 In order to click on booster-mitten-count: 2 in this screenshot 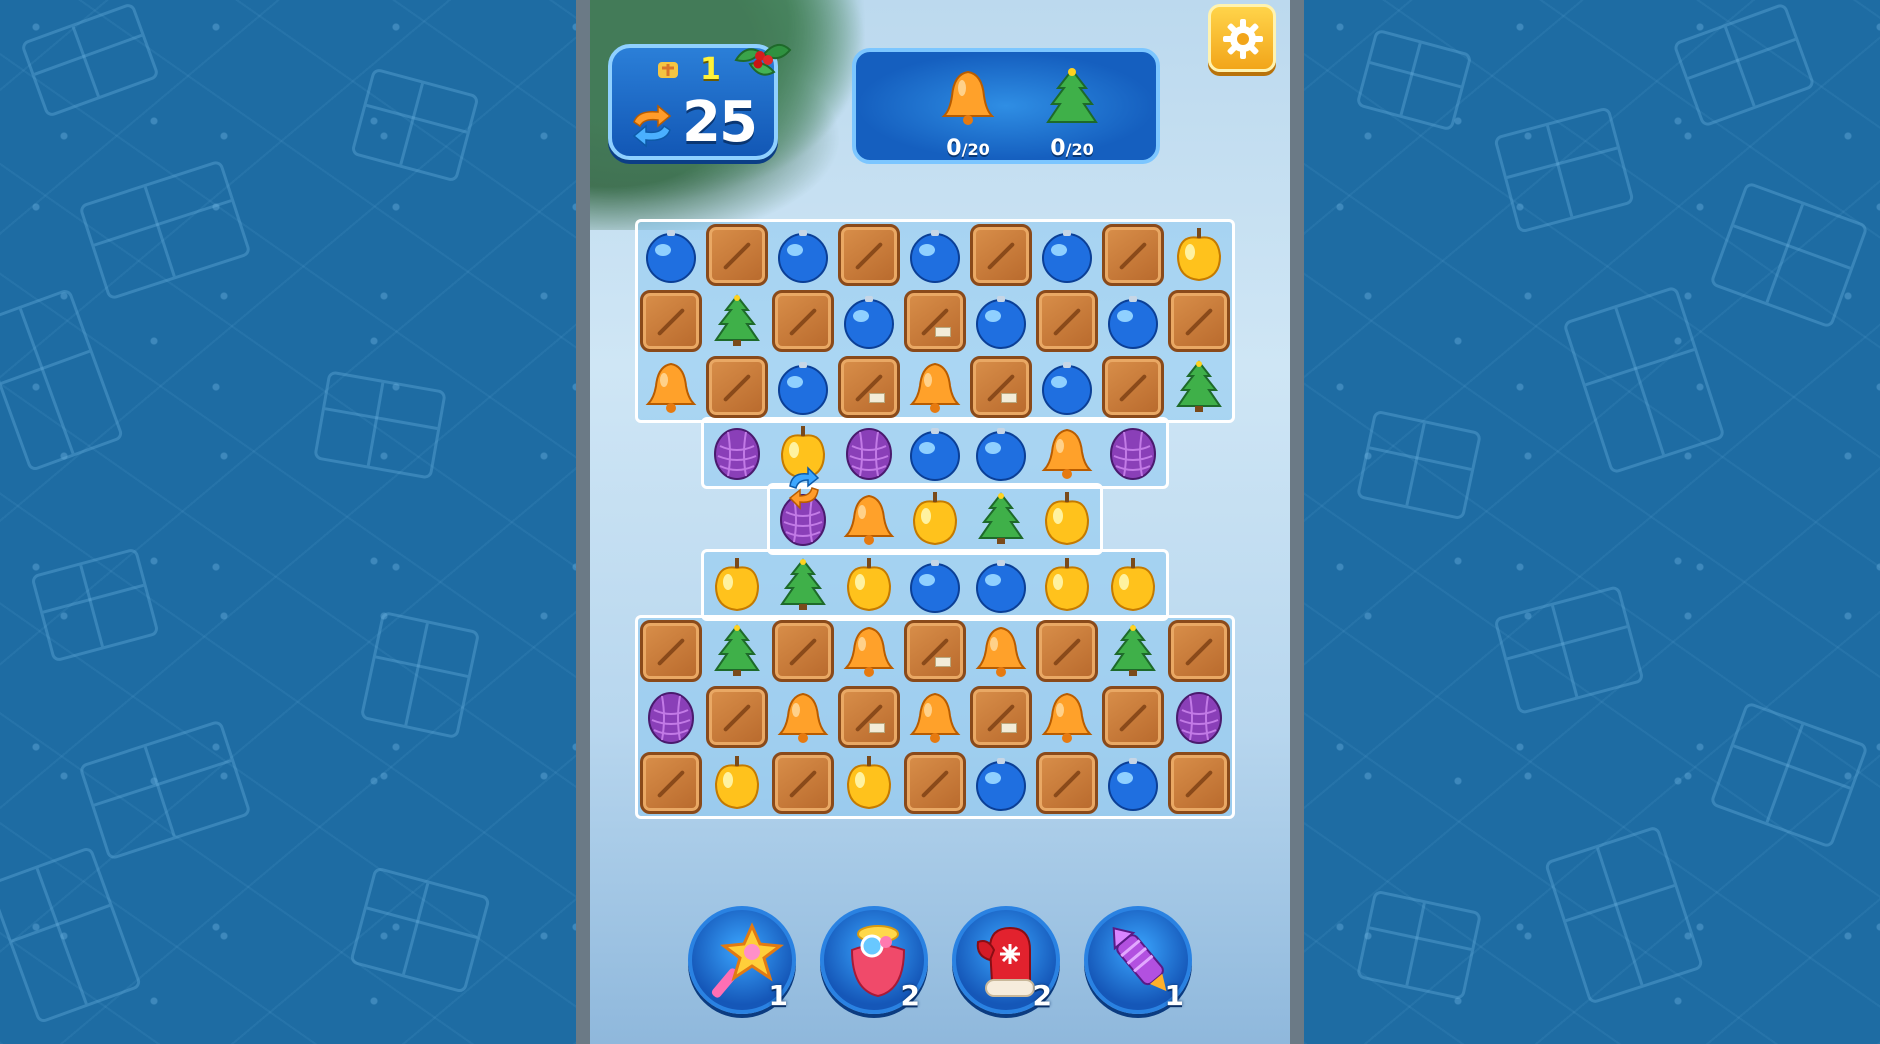, I will do `click(1042, 995)`.